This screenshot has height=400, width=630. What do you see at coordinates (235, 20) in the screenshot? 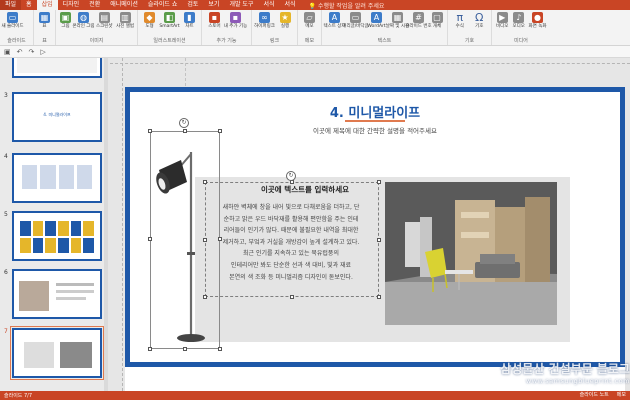
I see `my-addins-button: ▪ 내 추가 기능` at bounding box center [235, 20].